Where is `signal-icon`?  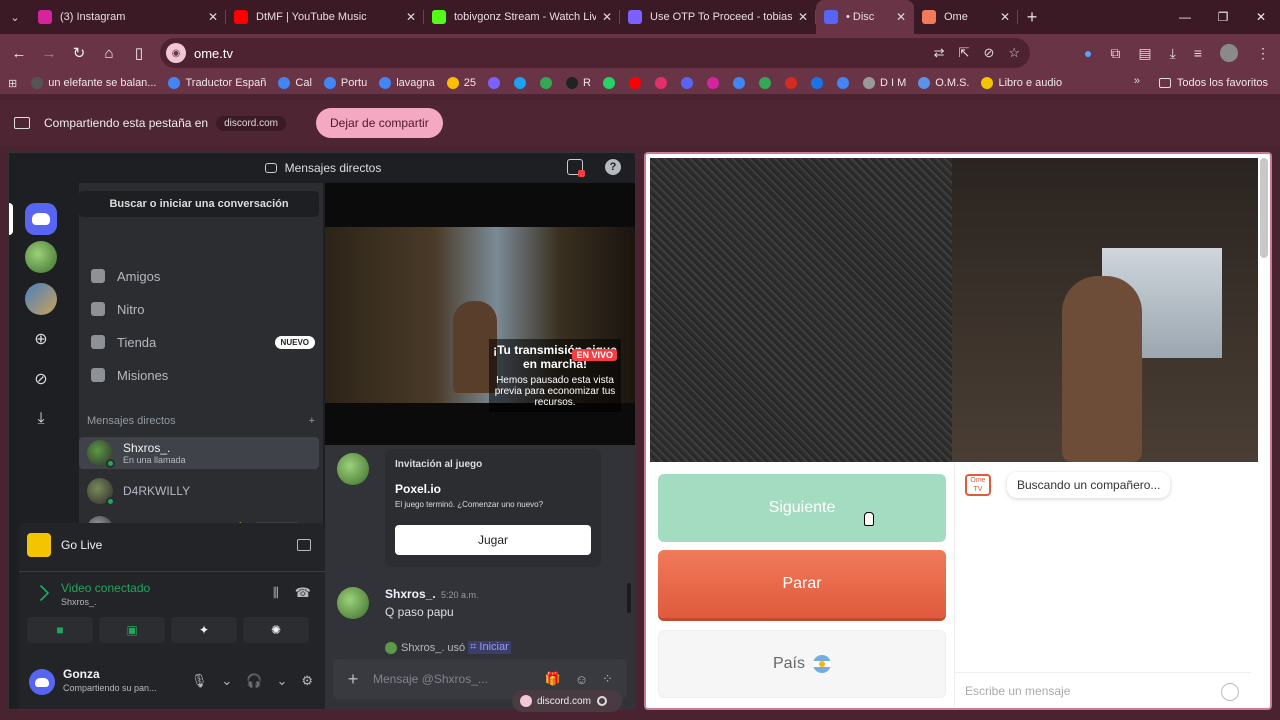 signal-icon is located at coordinates (41, 593).